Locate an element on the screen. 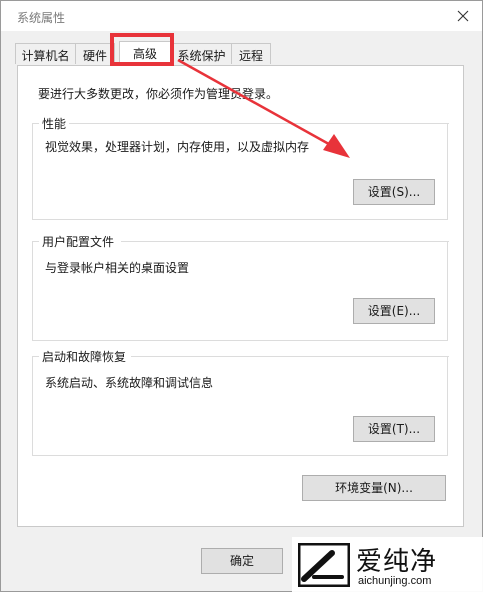 Image resolution: width=483 pixels, height=592 pixels. tab-hardware: 硬件 is located at coordinates (95, 53).